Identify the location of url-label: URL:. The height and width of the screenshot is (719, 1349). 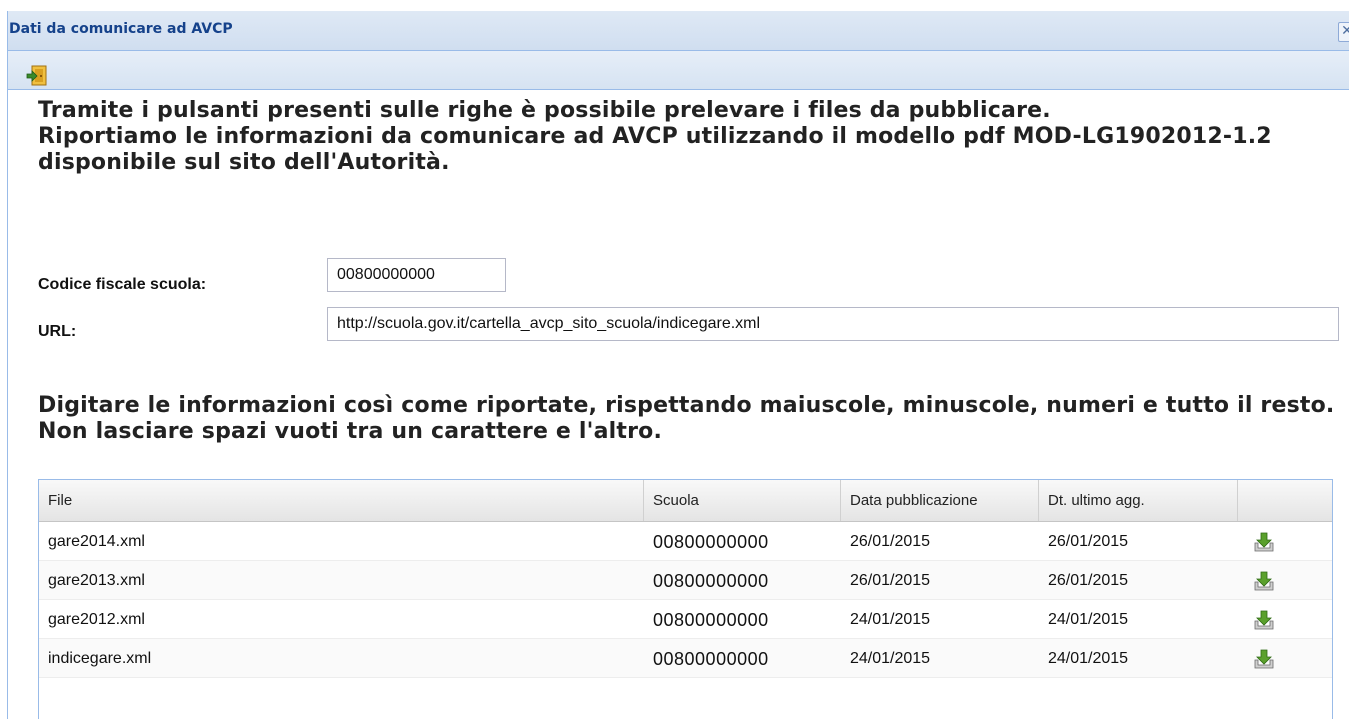
(57, 331).